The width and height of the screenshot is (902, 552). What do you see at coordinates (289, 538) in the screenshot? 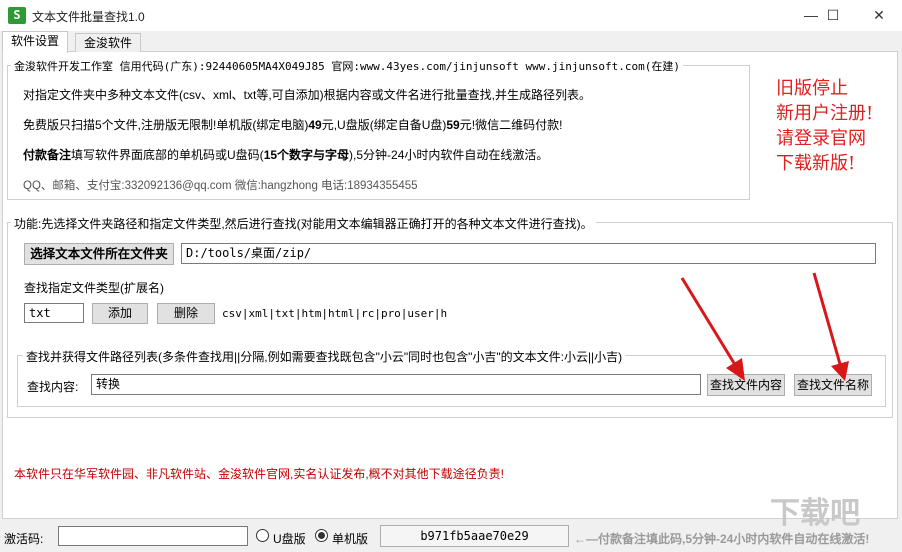
I see `usb-version-label: U盘版` at bounding box center [289, 538].